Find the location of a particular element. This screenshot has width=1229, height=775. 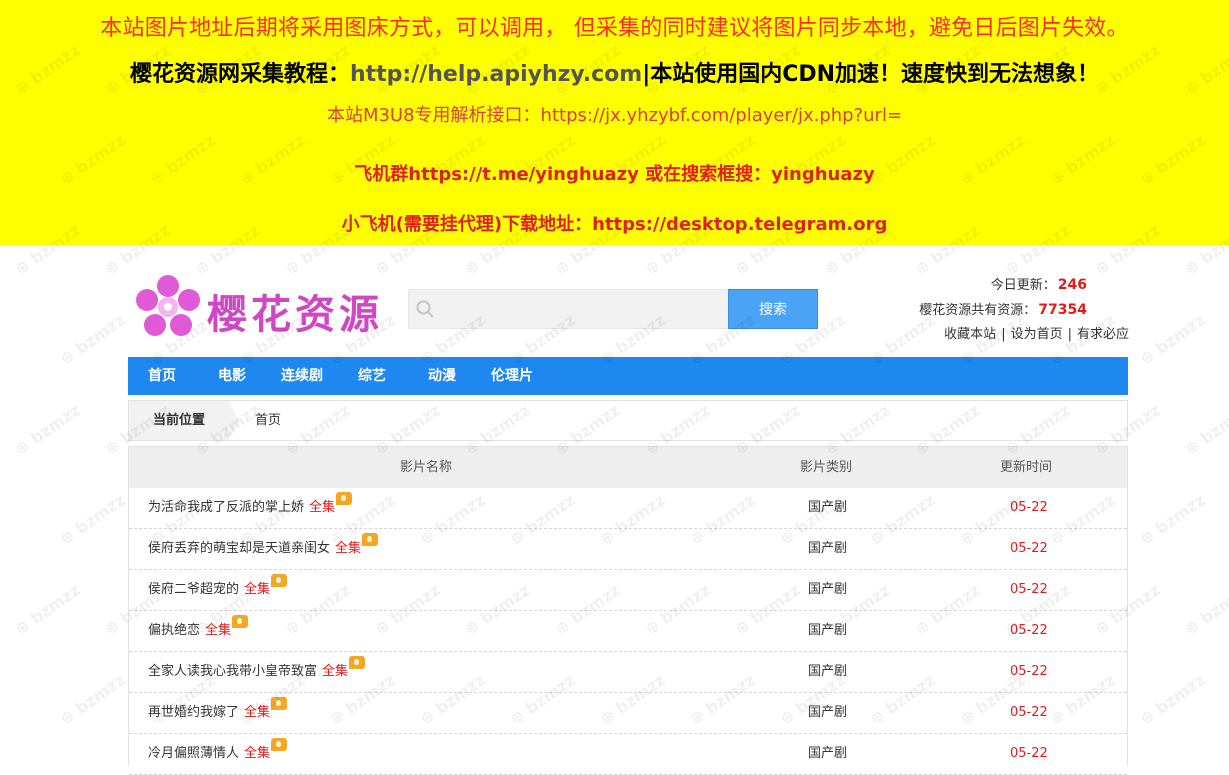

site-logo: 樱花资源 is located at coordinates (264, 307).